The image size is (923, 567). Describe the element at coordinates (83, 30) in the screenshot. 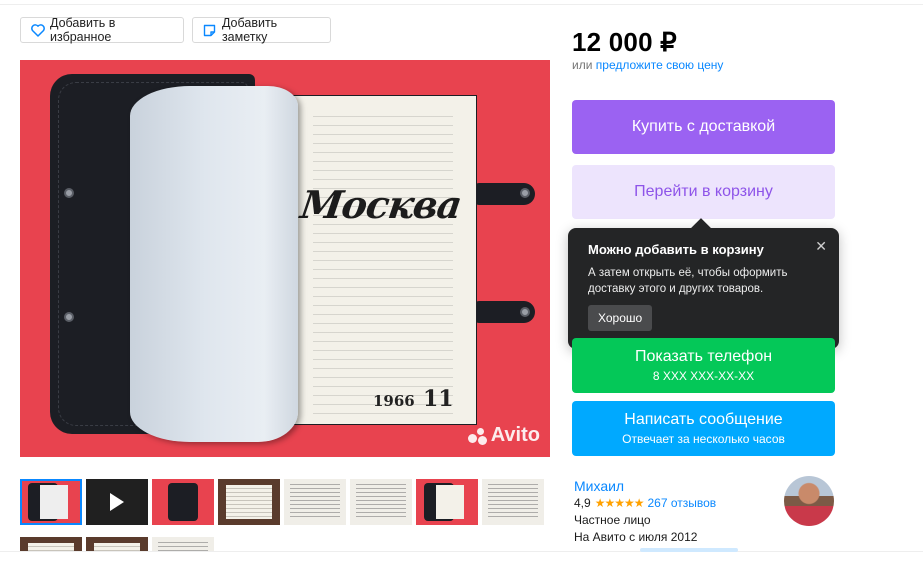

I see `add-to-favorites-label: Добавить в избранное` at that location.